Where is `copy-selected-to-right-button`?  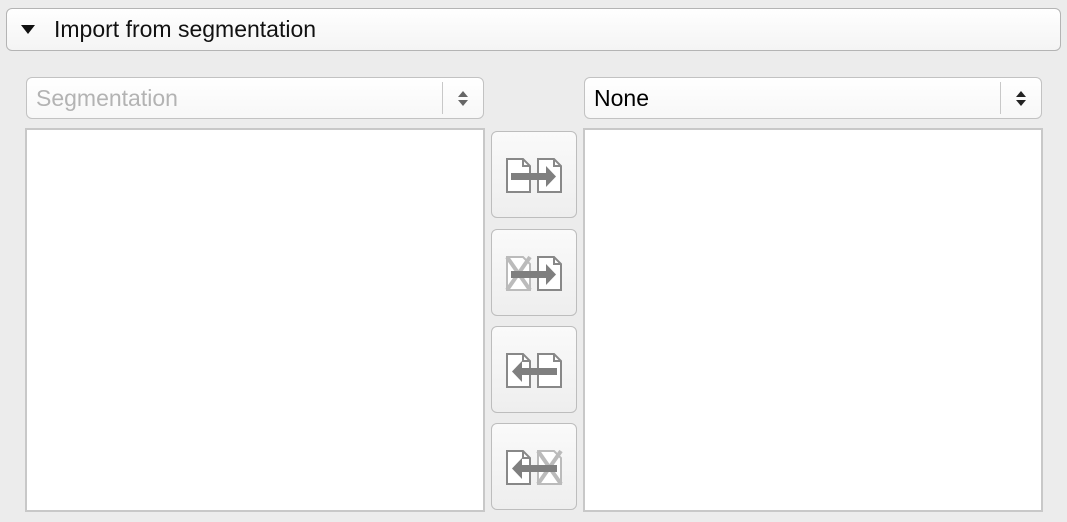 copy-selected-to-right-button is located at coordinates (534, 174).